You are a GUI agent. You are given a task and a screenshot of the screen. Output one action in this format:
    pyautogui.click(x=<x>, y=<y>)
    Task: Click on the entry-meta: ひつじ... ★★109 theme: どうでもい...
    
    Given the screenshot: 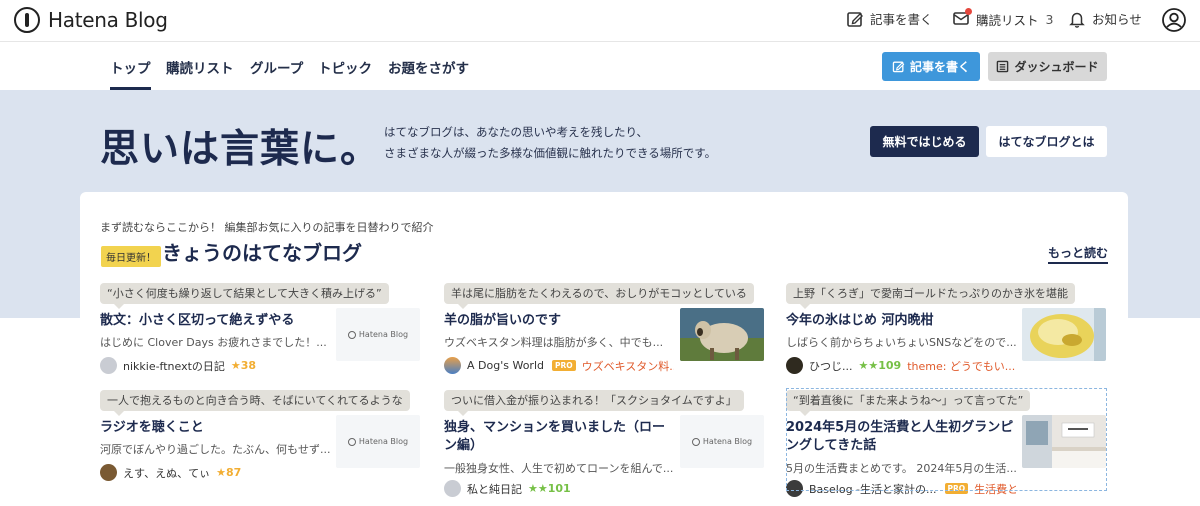 What is the action you would take?
    pyautogui.click(x=901, y=365)
    